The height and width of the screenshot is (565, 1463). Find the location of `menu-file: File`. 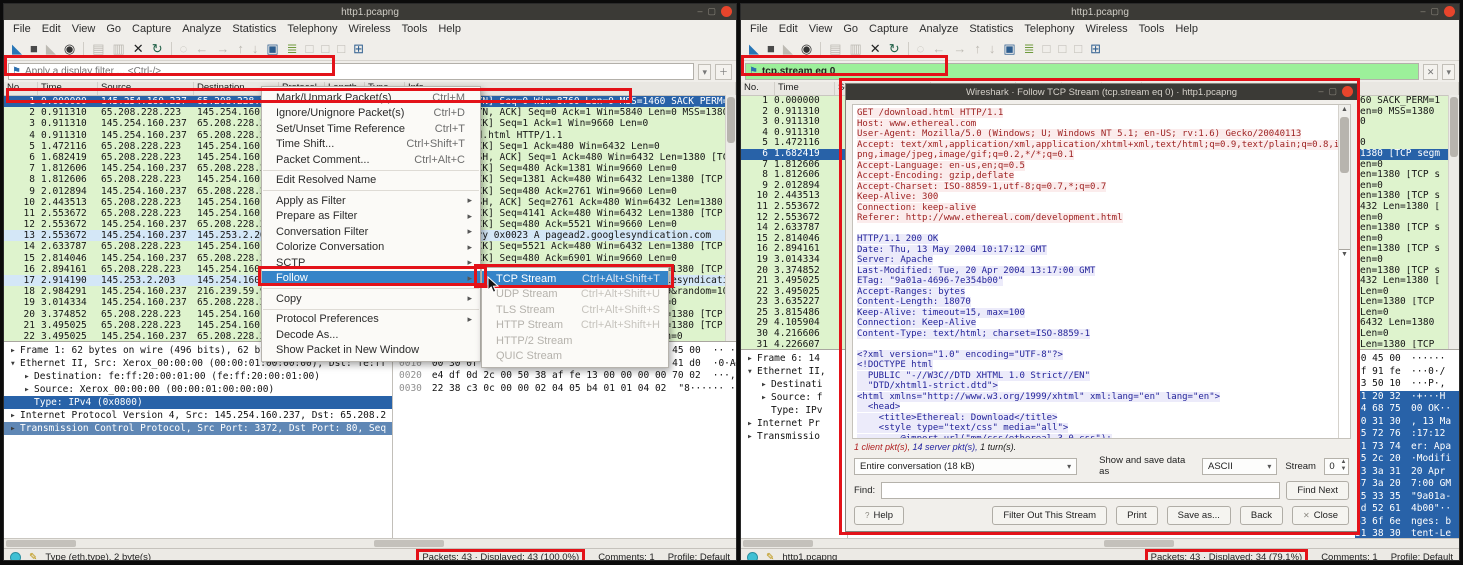

menu-file: File is located at coordinates (759, 29).